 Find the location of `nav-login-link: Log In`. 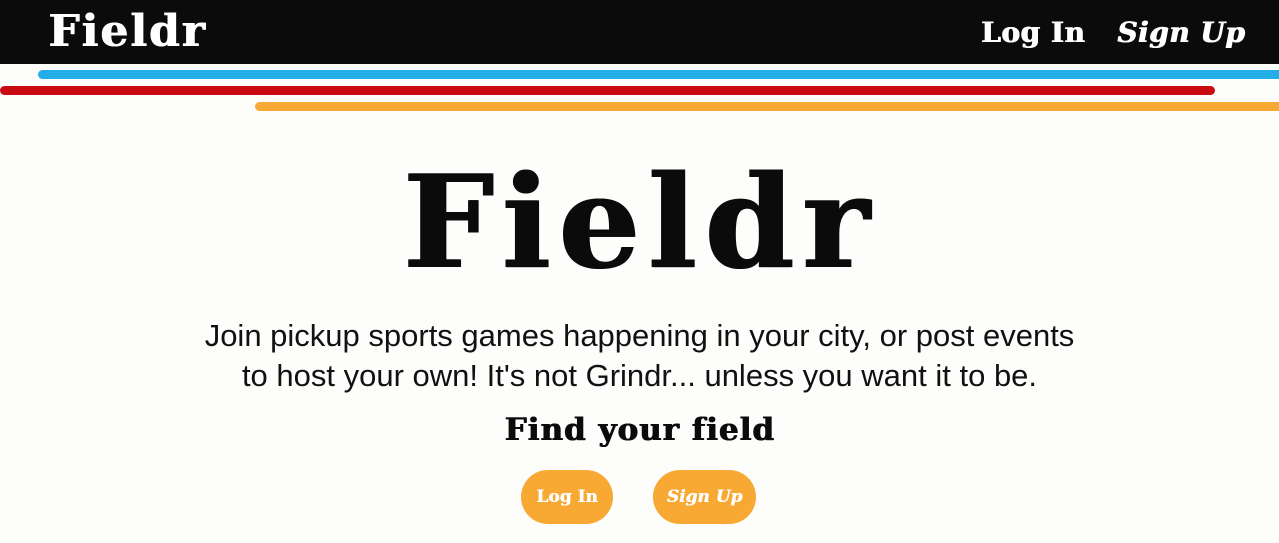

nav-login-link: Log In is located at coordinates (1033, 33).